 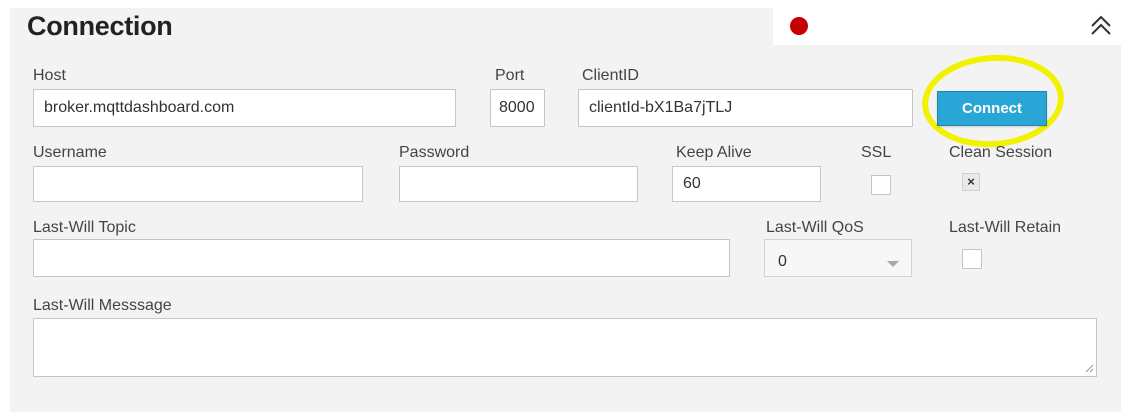 I want to click on last-will-message-label: Last-Will Messsage, so click(x=102, y=305).